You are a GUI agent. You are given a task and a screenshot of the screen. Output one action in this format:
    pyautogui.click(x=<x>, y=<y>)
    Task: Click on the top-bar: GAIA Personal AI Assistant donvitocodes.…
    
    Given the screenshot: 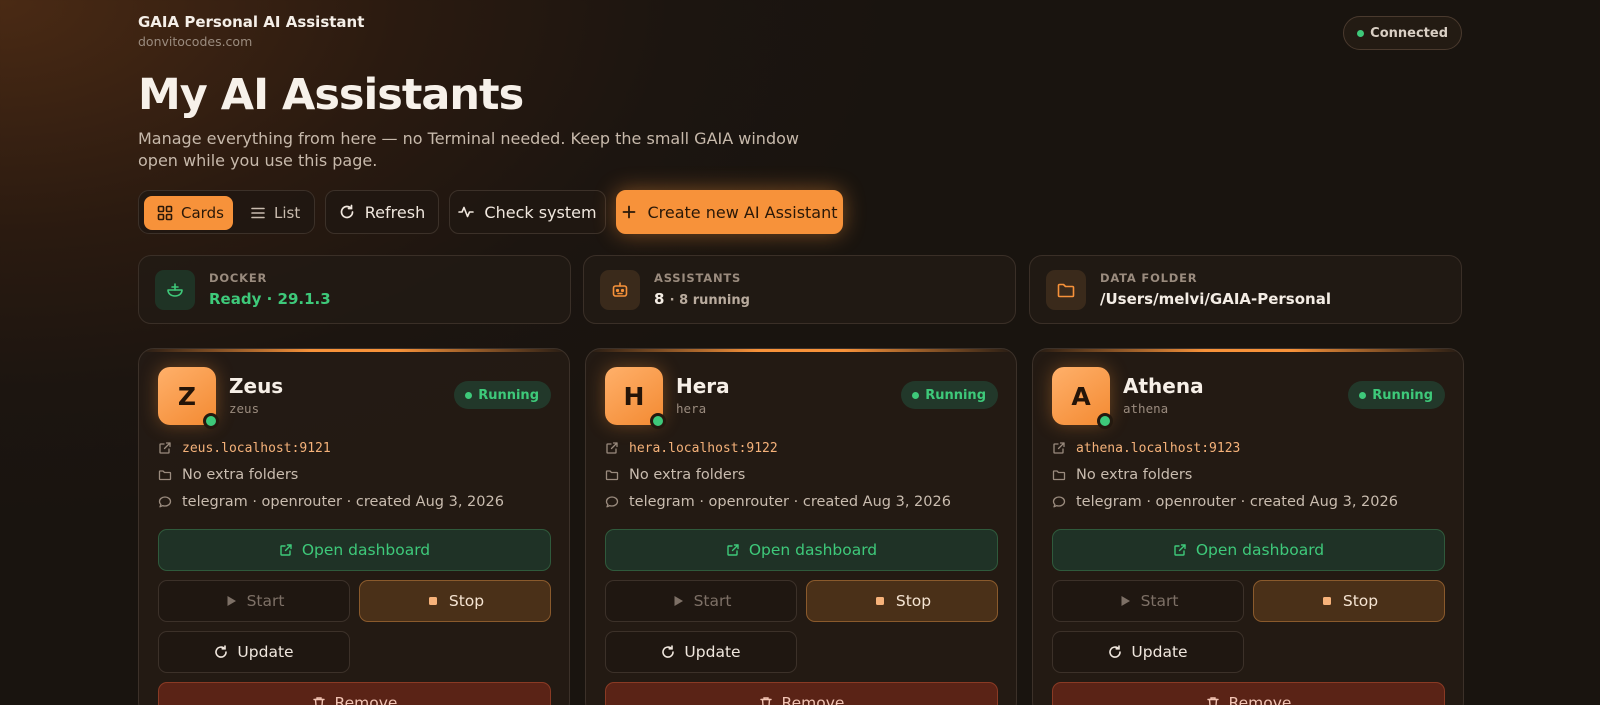 What is the action you would take?
    pyautogui.click(x=800, y=33)
    